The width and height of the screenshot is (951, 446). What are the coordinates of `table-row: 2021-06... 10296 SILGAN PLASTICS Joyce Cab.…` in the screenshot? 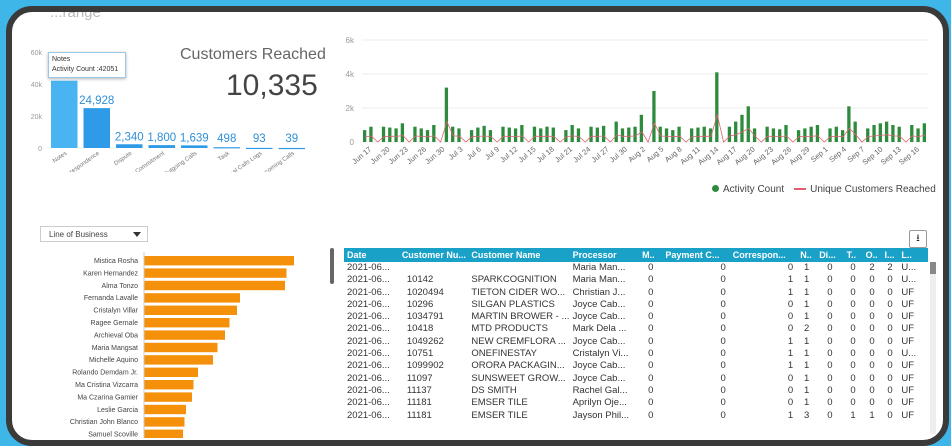 It's located at (636, 305).